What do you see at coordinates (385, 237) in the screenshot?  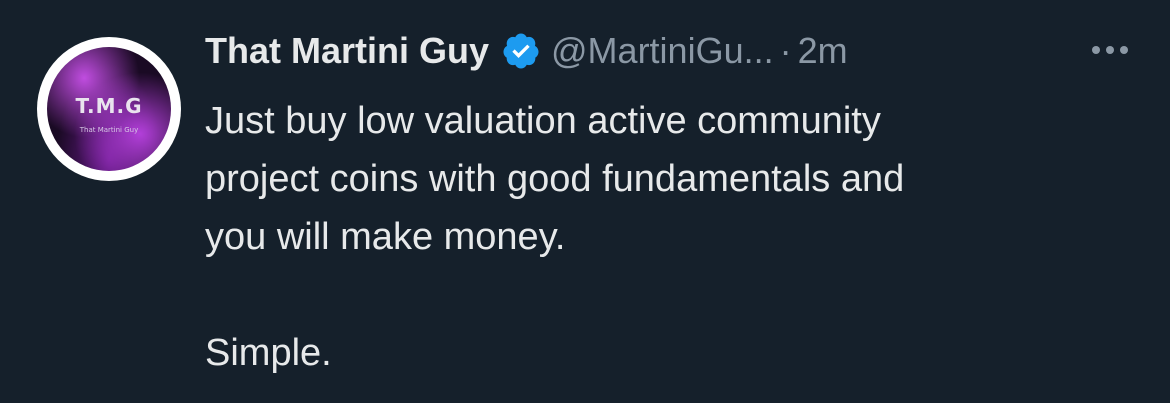 I see `tweet-text-line: you will make money.` at bounding box center [385, 237].